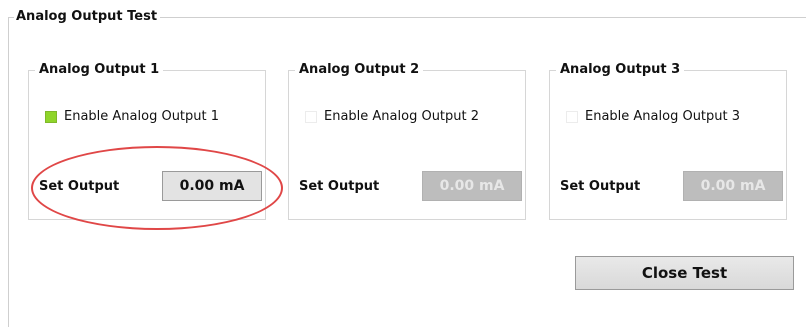  What do you see at coordinates (99, 70) in the screenshot?
I see `panel-title: Analog Output 1` at bounding box center [99, 70].